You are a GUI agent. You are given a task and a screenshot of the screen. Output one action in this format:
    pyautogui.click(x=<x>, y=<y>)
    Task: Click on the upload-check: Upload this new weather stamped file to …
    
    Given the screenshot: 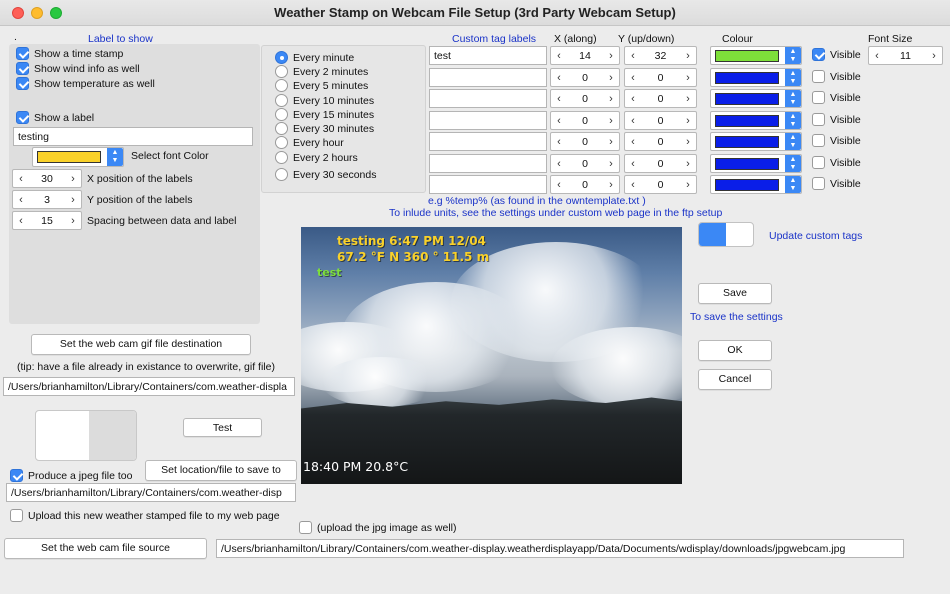 What is the action you would take?
    pyautogui.click(x=145, y=515)
    